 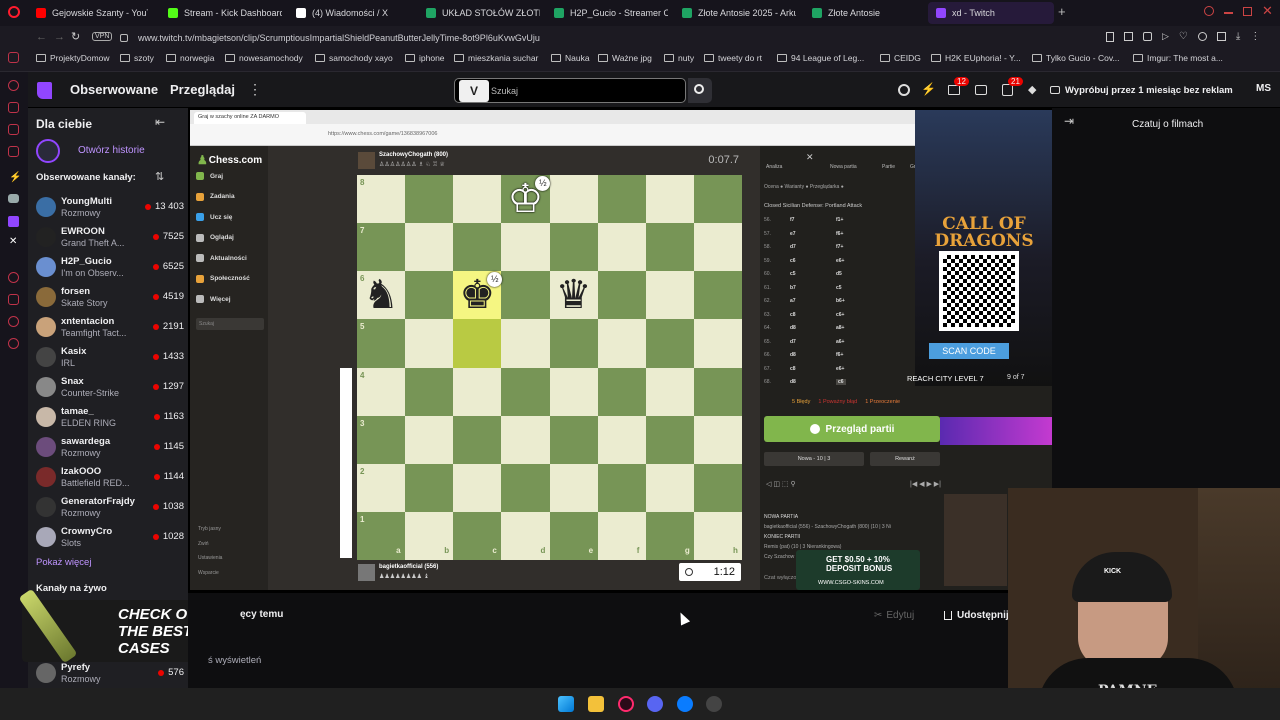 What do you see at coordinates (843, 167) in the screenshot?
I see `analysis-tab: Nowa partia` at bounding box center [843, 167].